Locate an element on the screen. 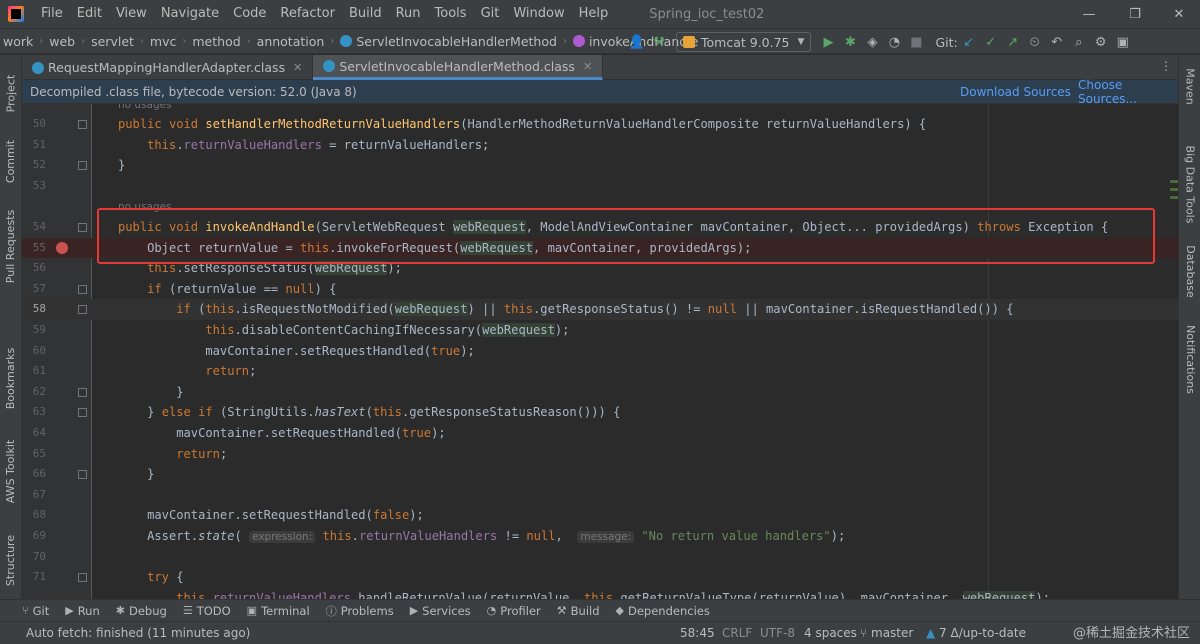  breakpoint-icon is located at coordinates (62, 247).